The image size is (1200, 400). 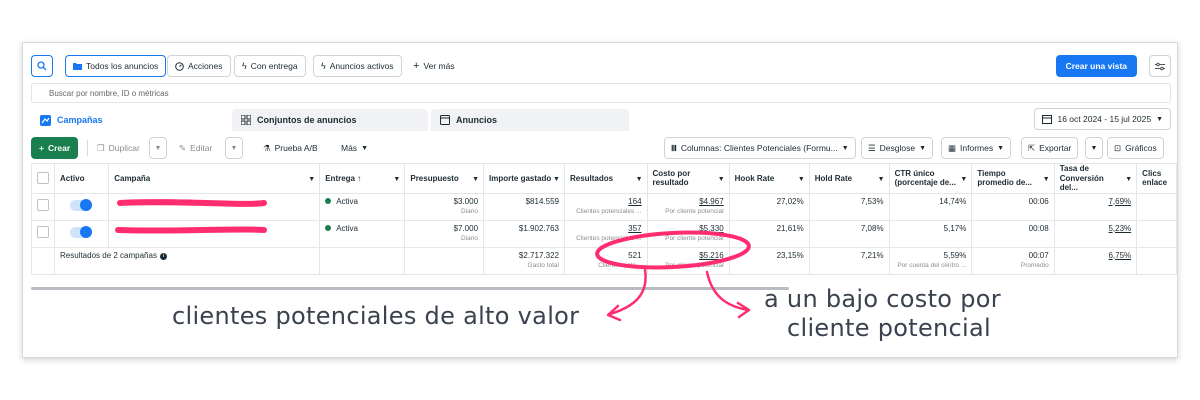 I want to click on col-hold: Hold Rate ▼, so click(x=849, y=178).